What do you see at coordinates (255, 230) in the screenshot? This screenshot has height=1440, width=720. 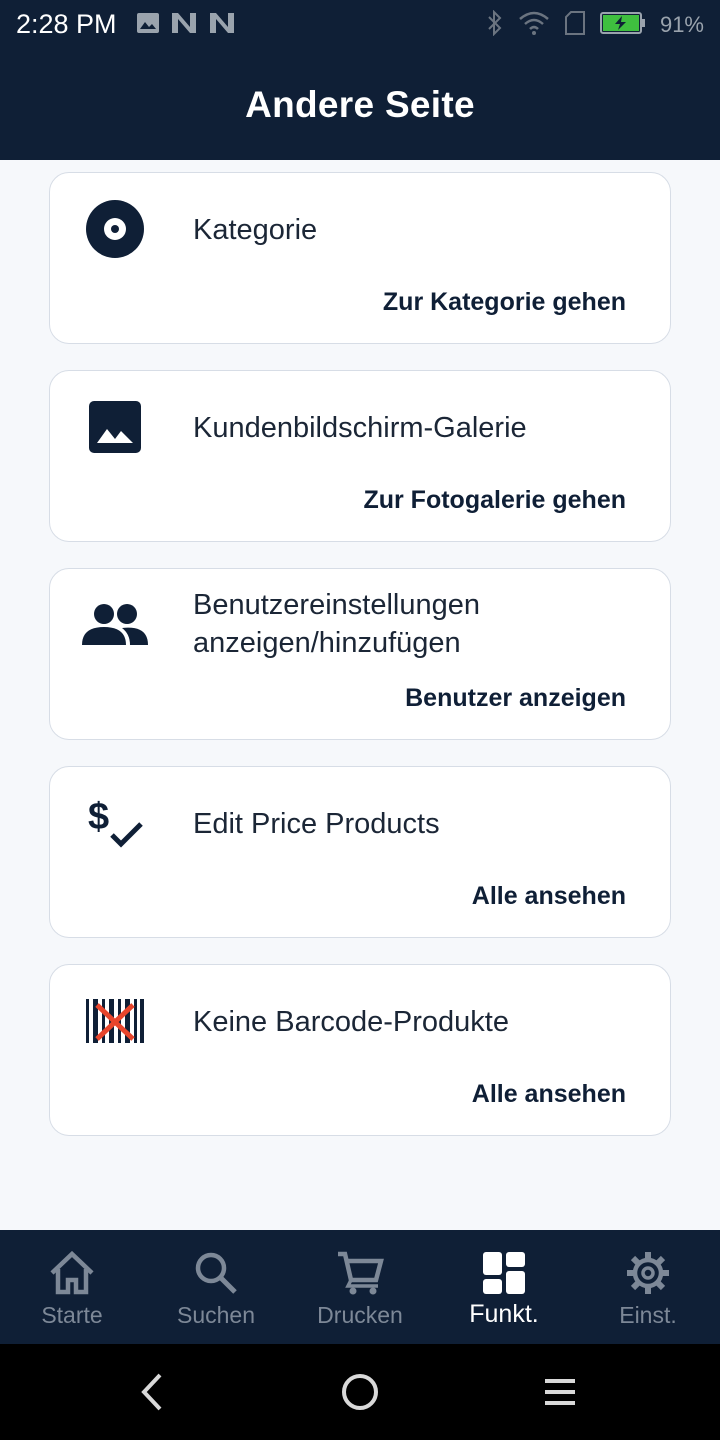 I see `card-title: Kategorie` at bounding box center [255, 230].